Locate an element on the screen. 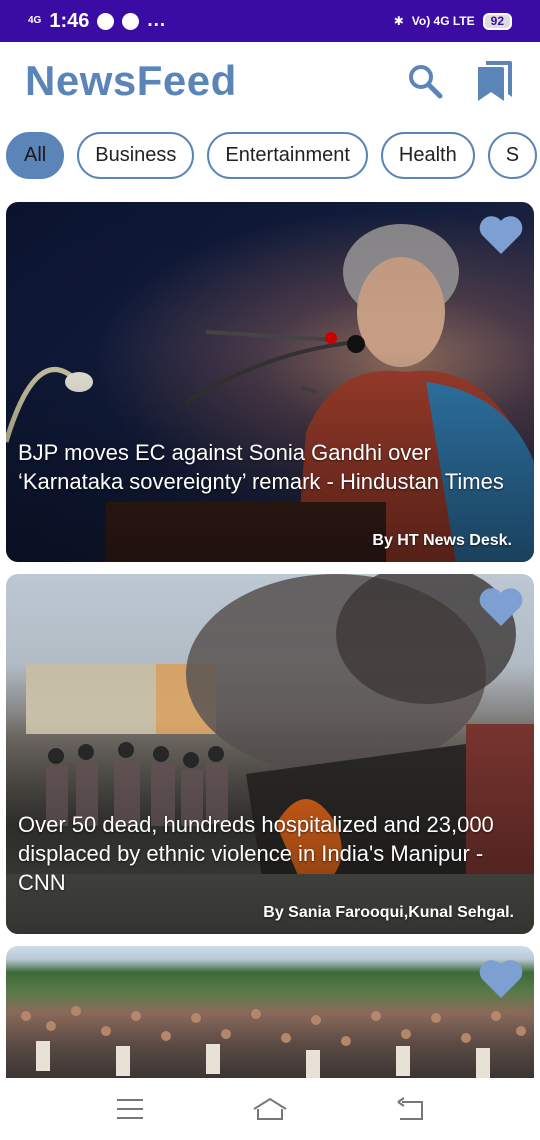  chip-s: S is located at coordinates (512, 155).